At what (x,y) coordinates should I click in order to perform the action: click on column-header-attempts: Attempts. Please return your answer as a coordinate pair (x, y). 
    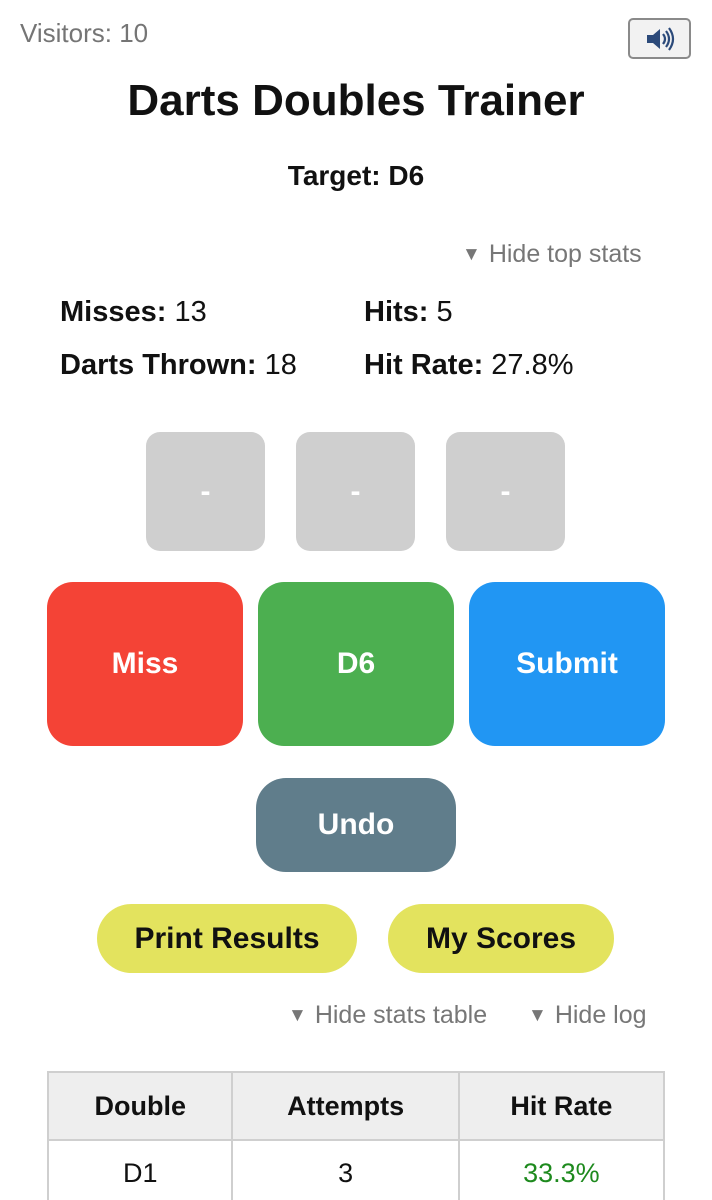
    Looking at the image, I should click on (345, 1106).